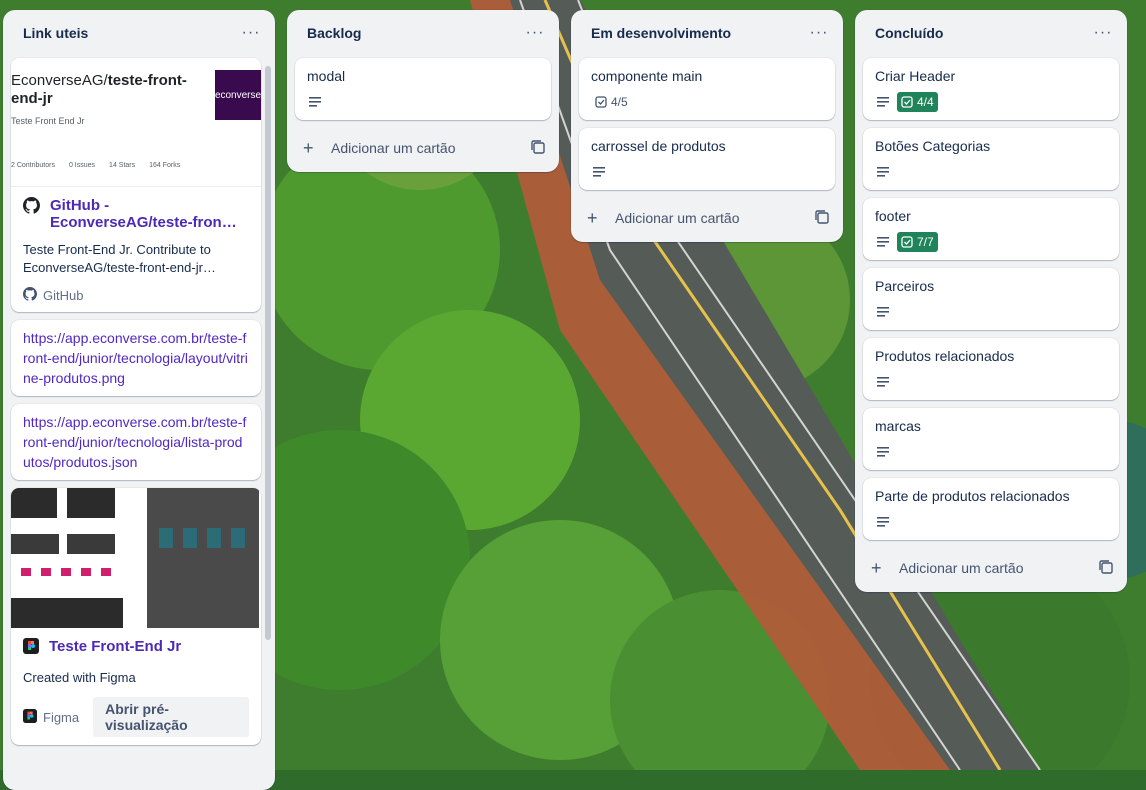  What do you see at coordinates (33, 165) in the screenshot?
I see `github-stat: 2 Contributors` at bounding box center [33, 165].